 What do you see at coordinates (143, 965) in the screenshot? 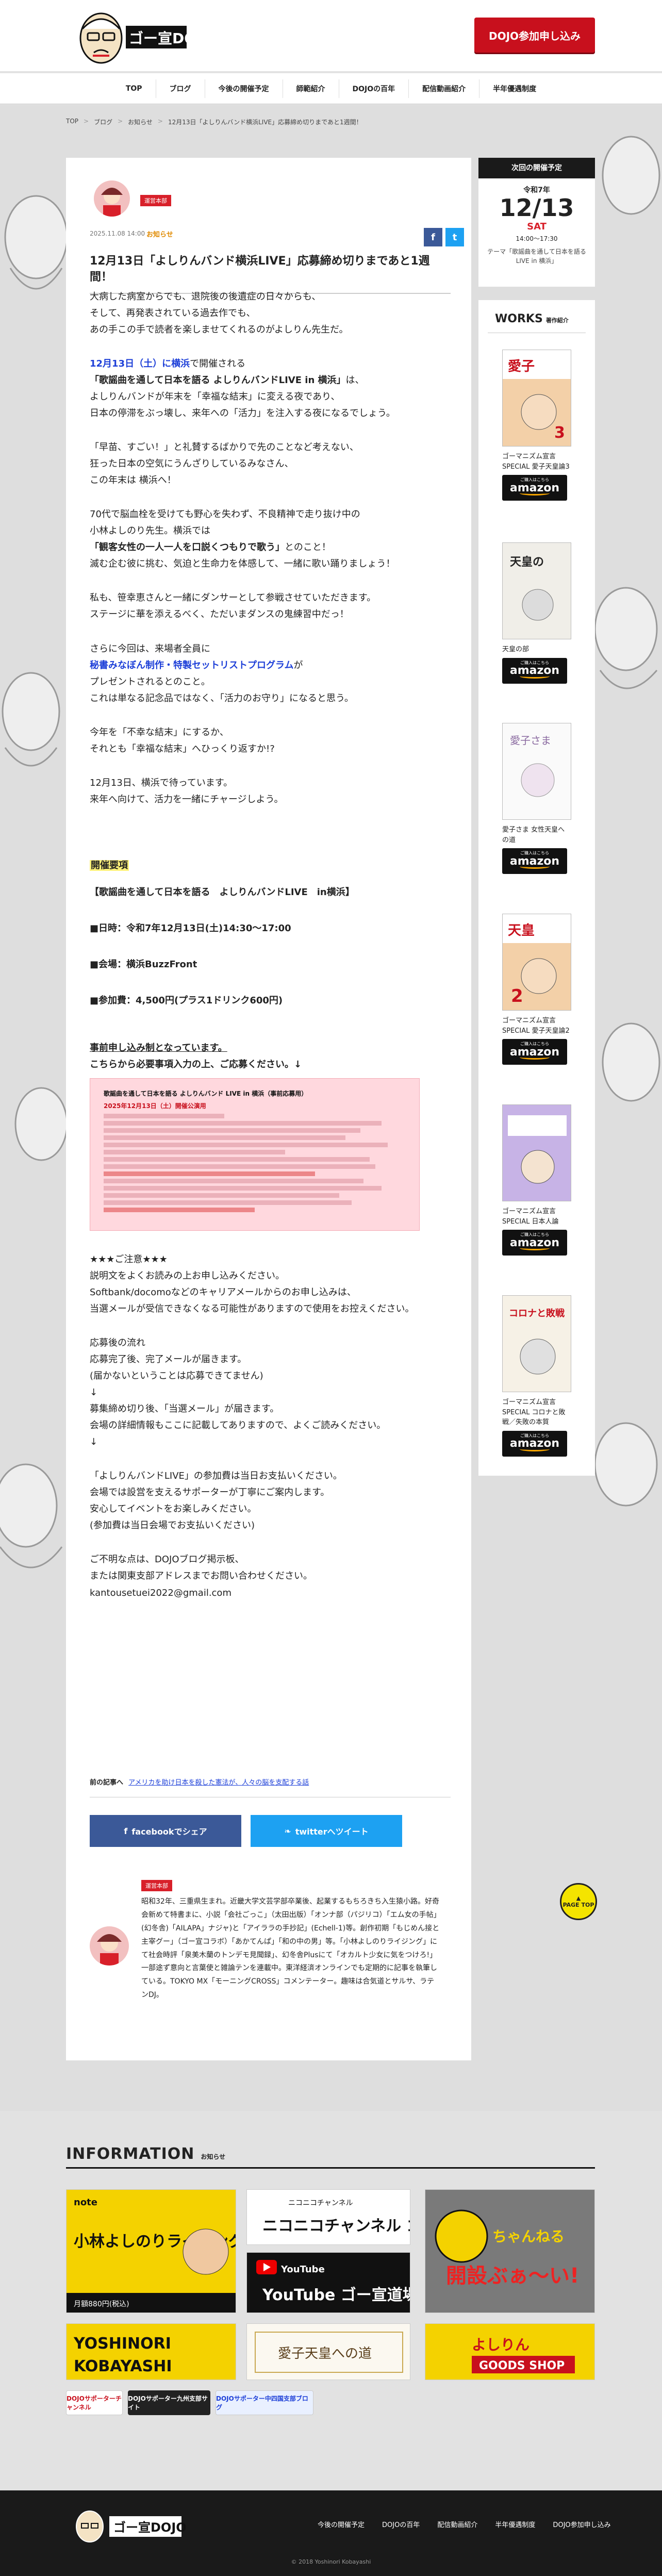
I see `outline-venue: ■会場：横浜BuzzFront` at bounding box center [143, 965].